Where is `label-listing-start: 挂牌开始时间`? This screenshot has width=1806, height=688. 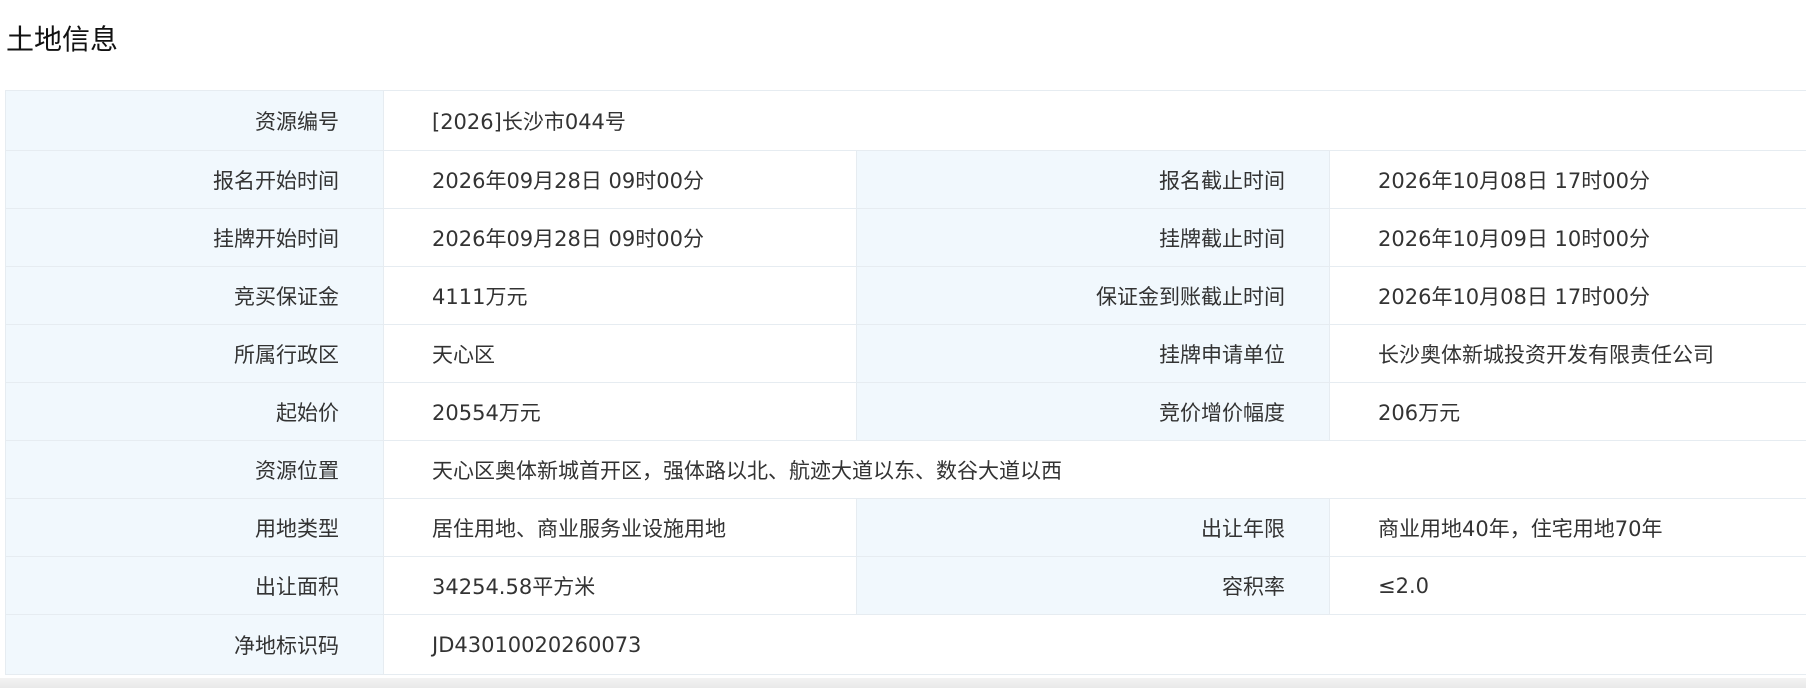 label-listing-start: 挂牌开始时间 is located at coordinates (194, 237).